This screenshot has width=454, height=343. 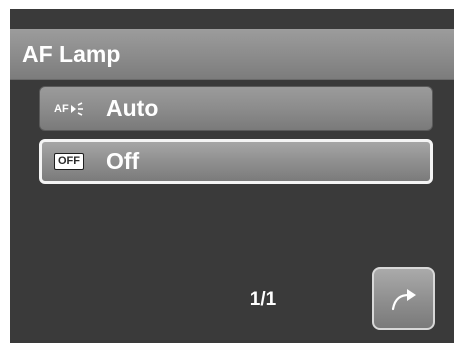 What do you see at coordinates (71, 54) in the screenshot?
I see `page-title: AF Lamp` at bounding box center [71, 54].